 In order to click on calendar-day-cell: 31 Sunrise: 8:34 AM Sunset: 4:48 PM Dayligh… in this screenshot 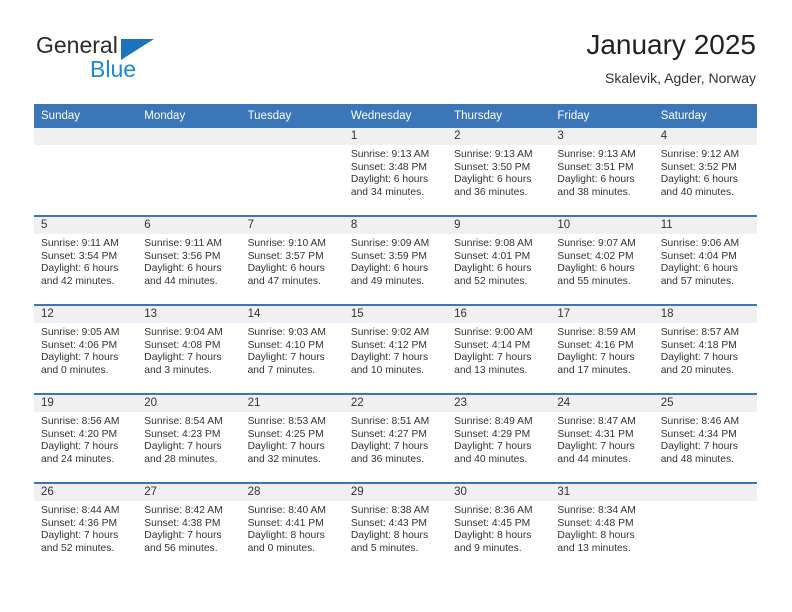, I will do `click(602, 526)`.